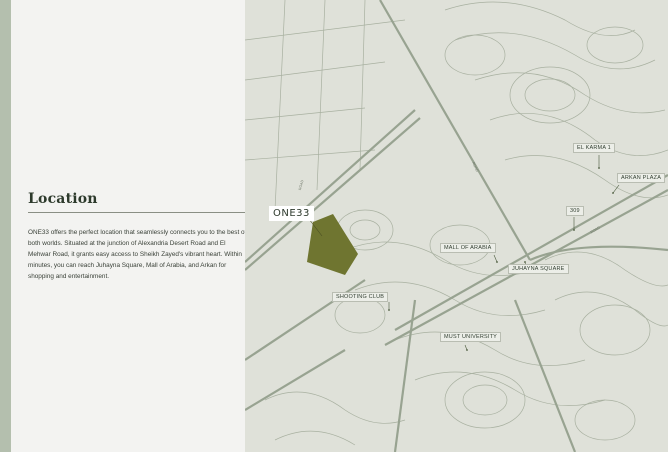 Image resolution: width=668 pixels, height=452 pixels. What do you see at coordinates (63, 199) in the screenshot?
I see `page-title: Location` at bounding box center [63, 199].